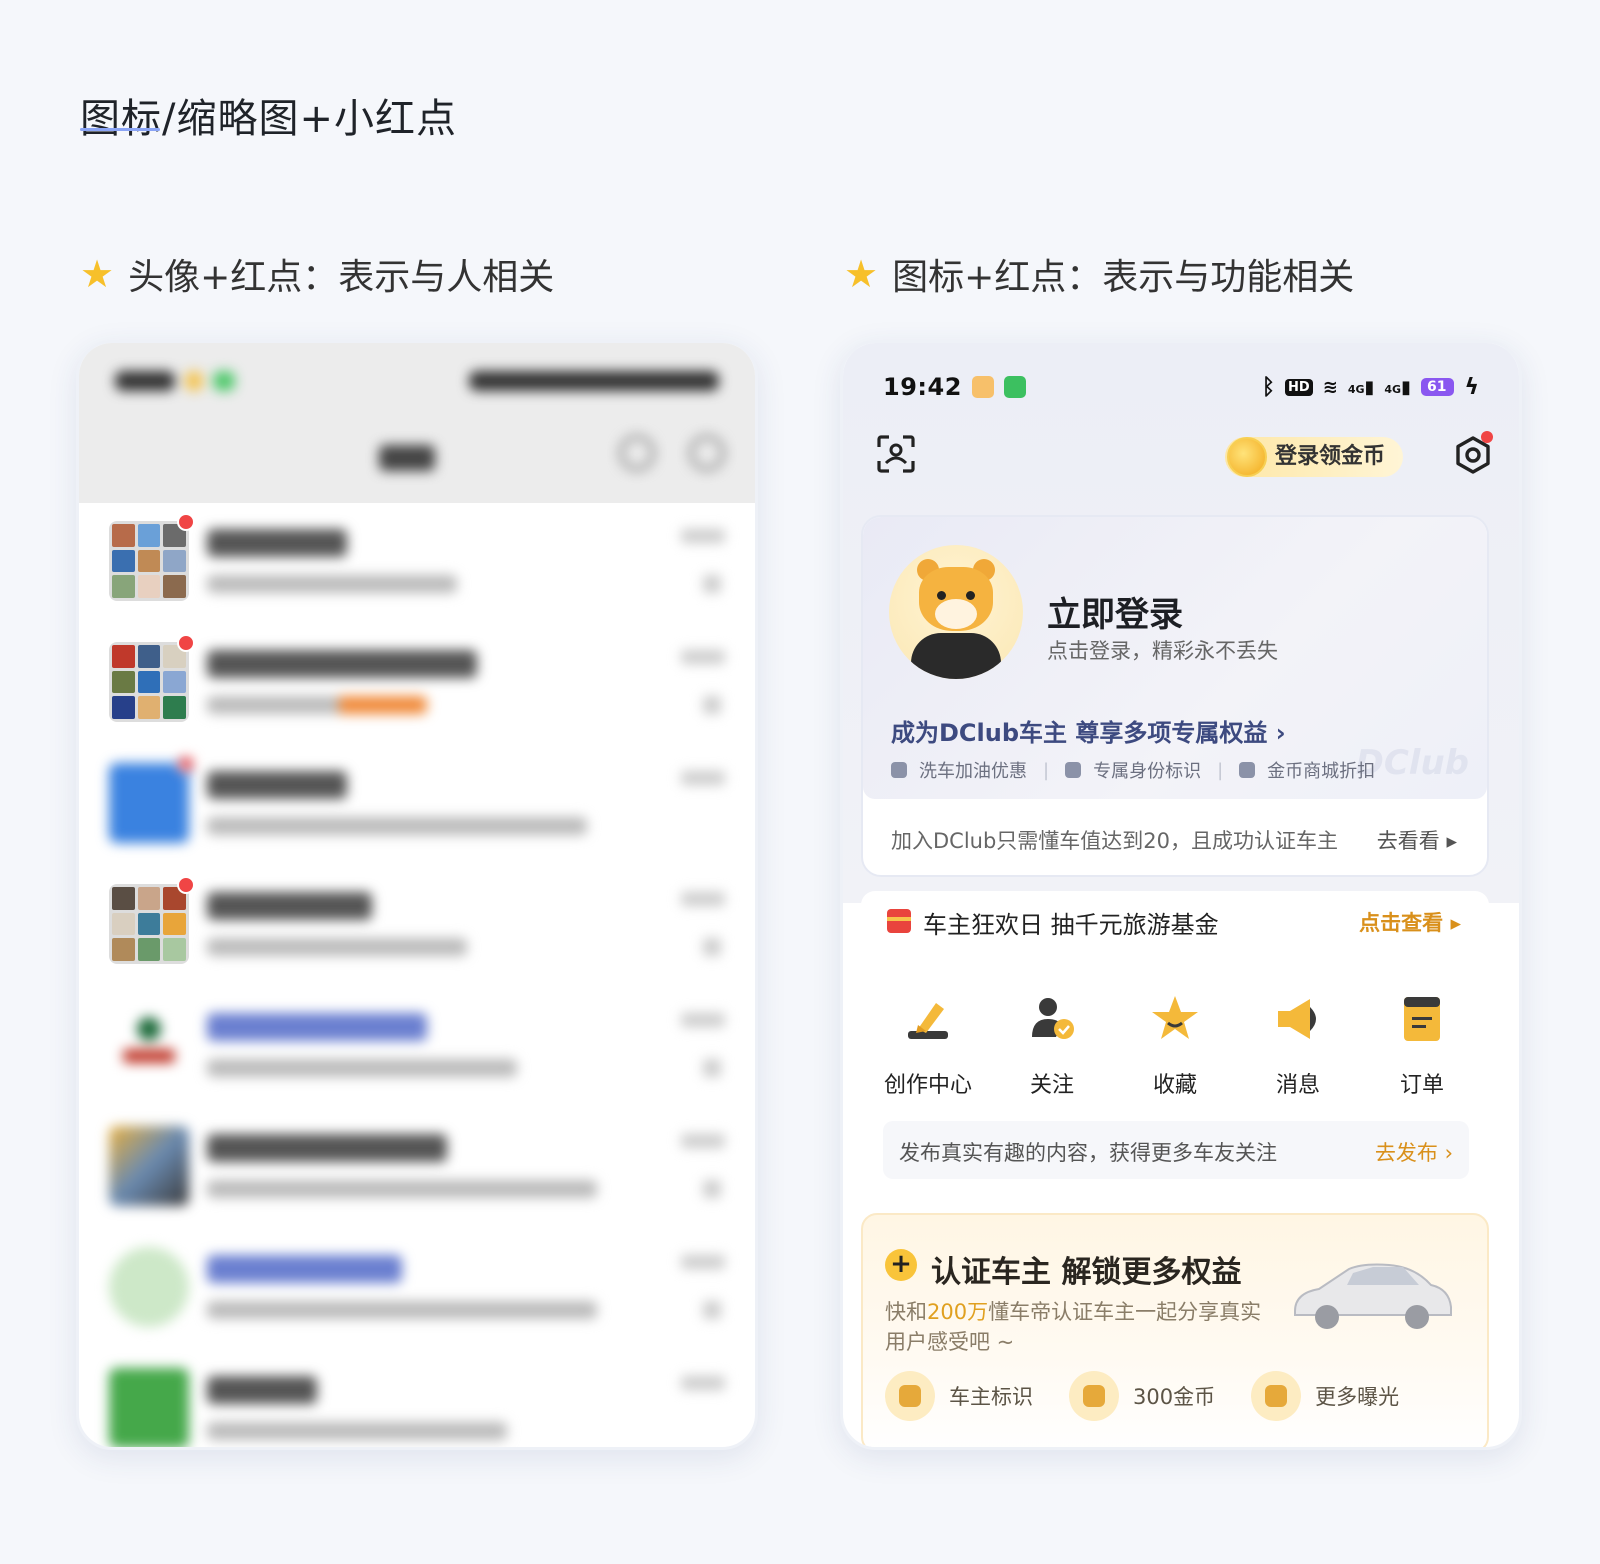  I want to click on left-status-bar, so click(175, 381).